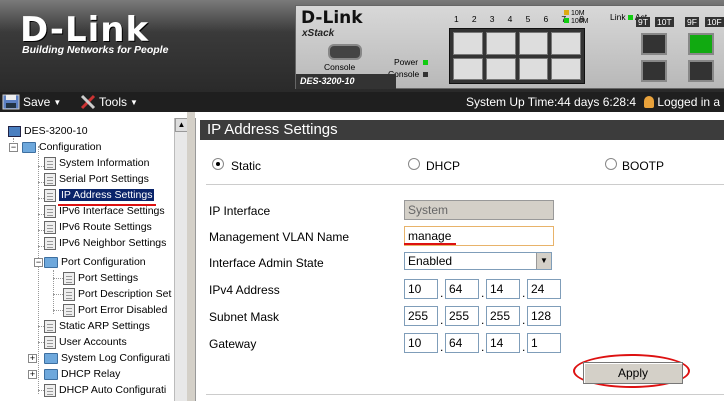 The height and width of the screenshot is (401, 724). I want to click on save-button: Save ▼, so click(31, 102).